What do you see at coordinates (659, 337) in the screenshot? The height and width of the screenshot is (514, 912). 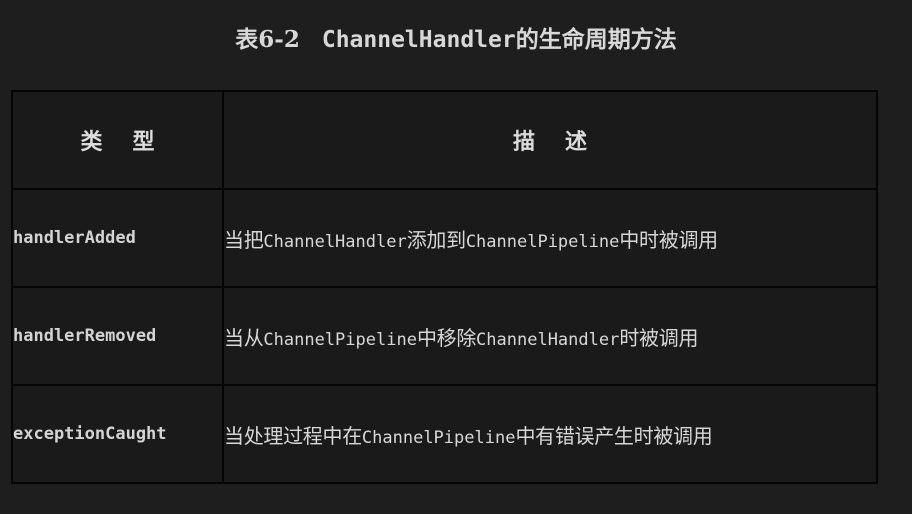 I see `description-text: 时被调用` at bounding box center [659, 337].